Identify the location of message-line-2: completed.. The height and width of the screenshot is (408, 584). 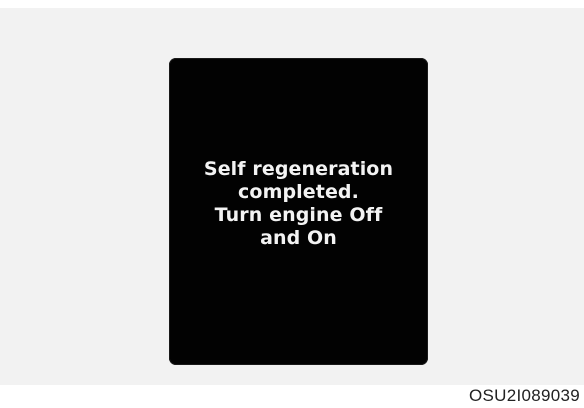
(298, 192).